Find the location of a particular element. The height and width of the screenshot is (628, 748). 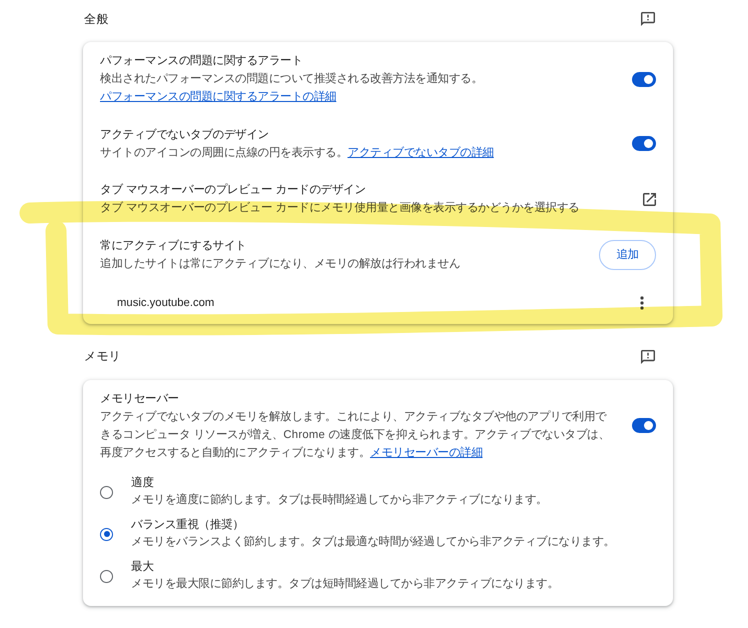

kebab-menu-icon is located at coordinates (642, 303).